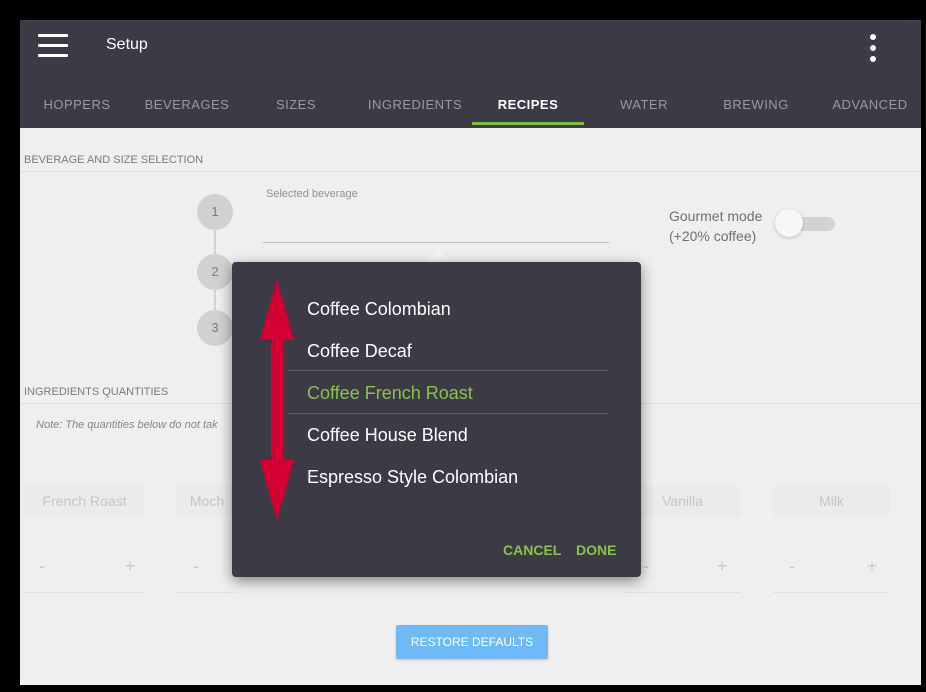 The height and width of the screenshot is (692, 926). I want to click on tab-beverages: BEVERAGES, so click(187, 112).